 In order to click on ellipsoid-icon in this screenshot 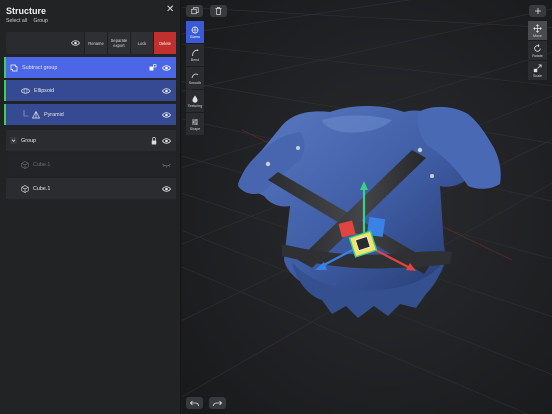, I will do `click(25, 90)`.